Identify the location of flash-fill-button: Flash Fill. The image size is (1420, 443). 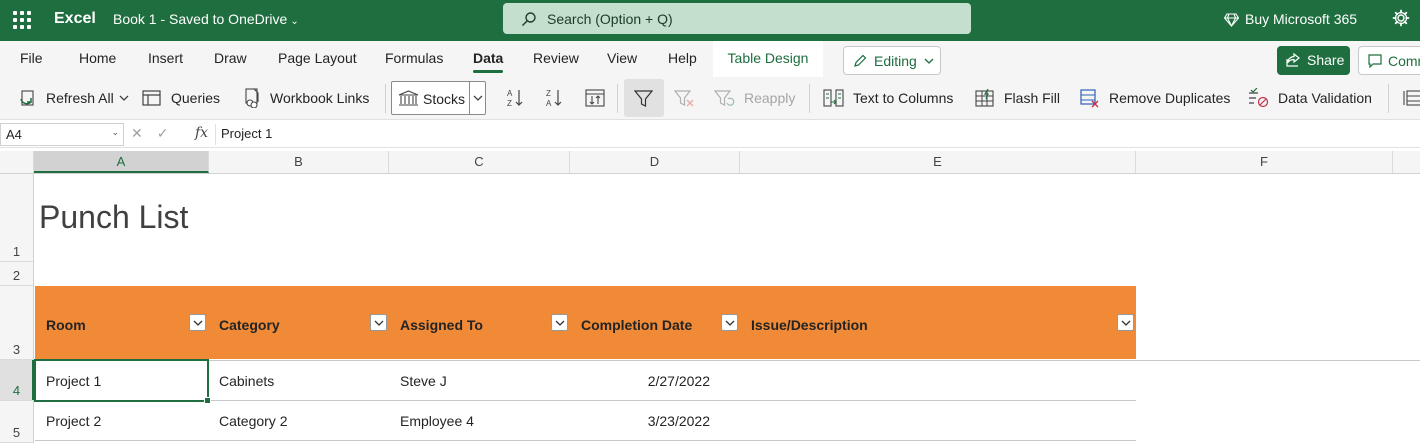
(1017, 98).